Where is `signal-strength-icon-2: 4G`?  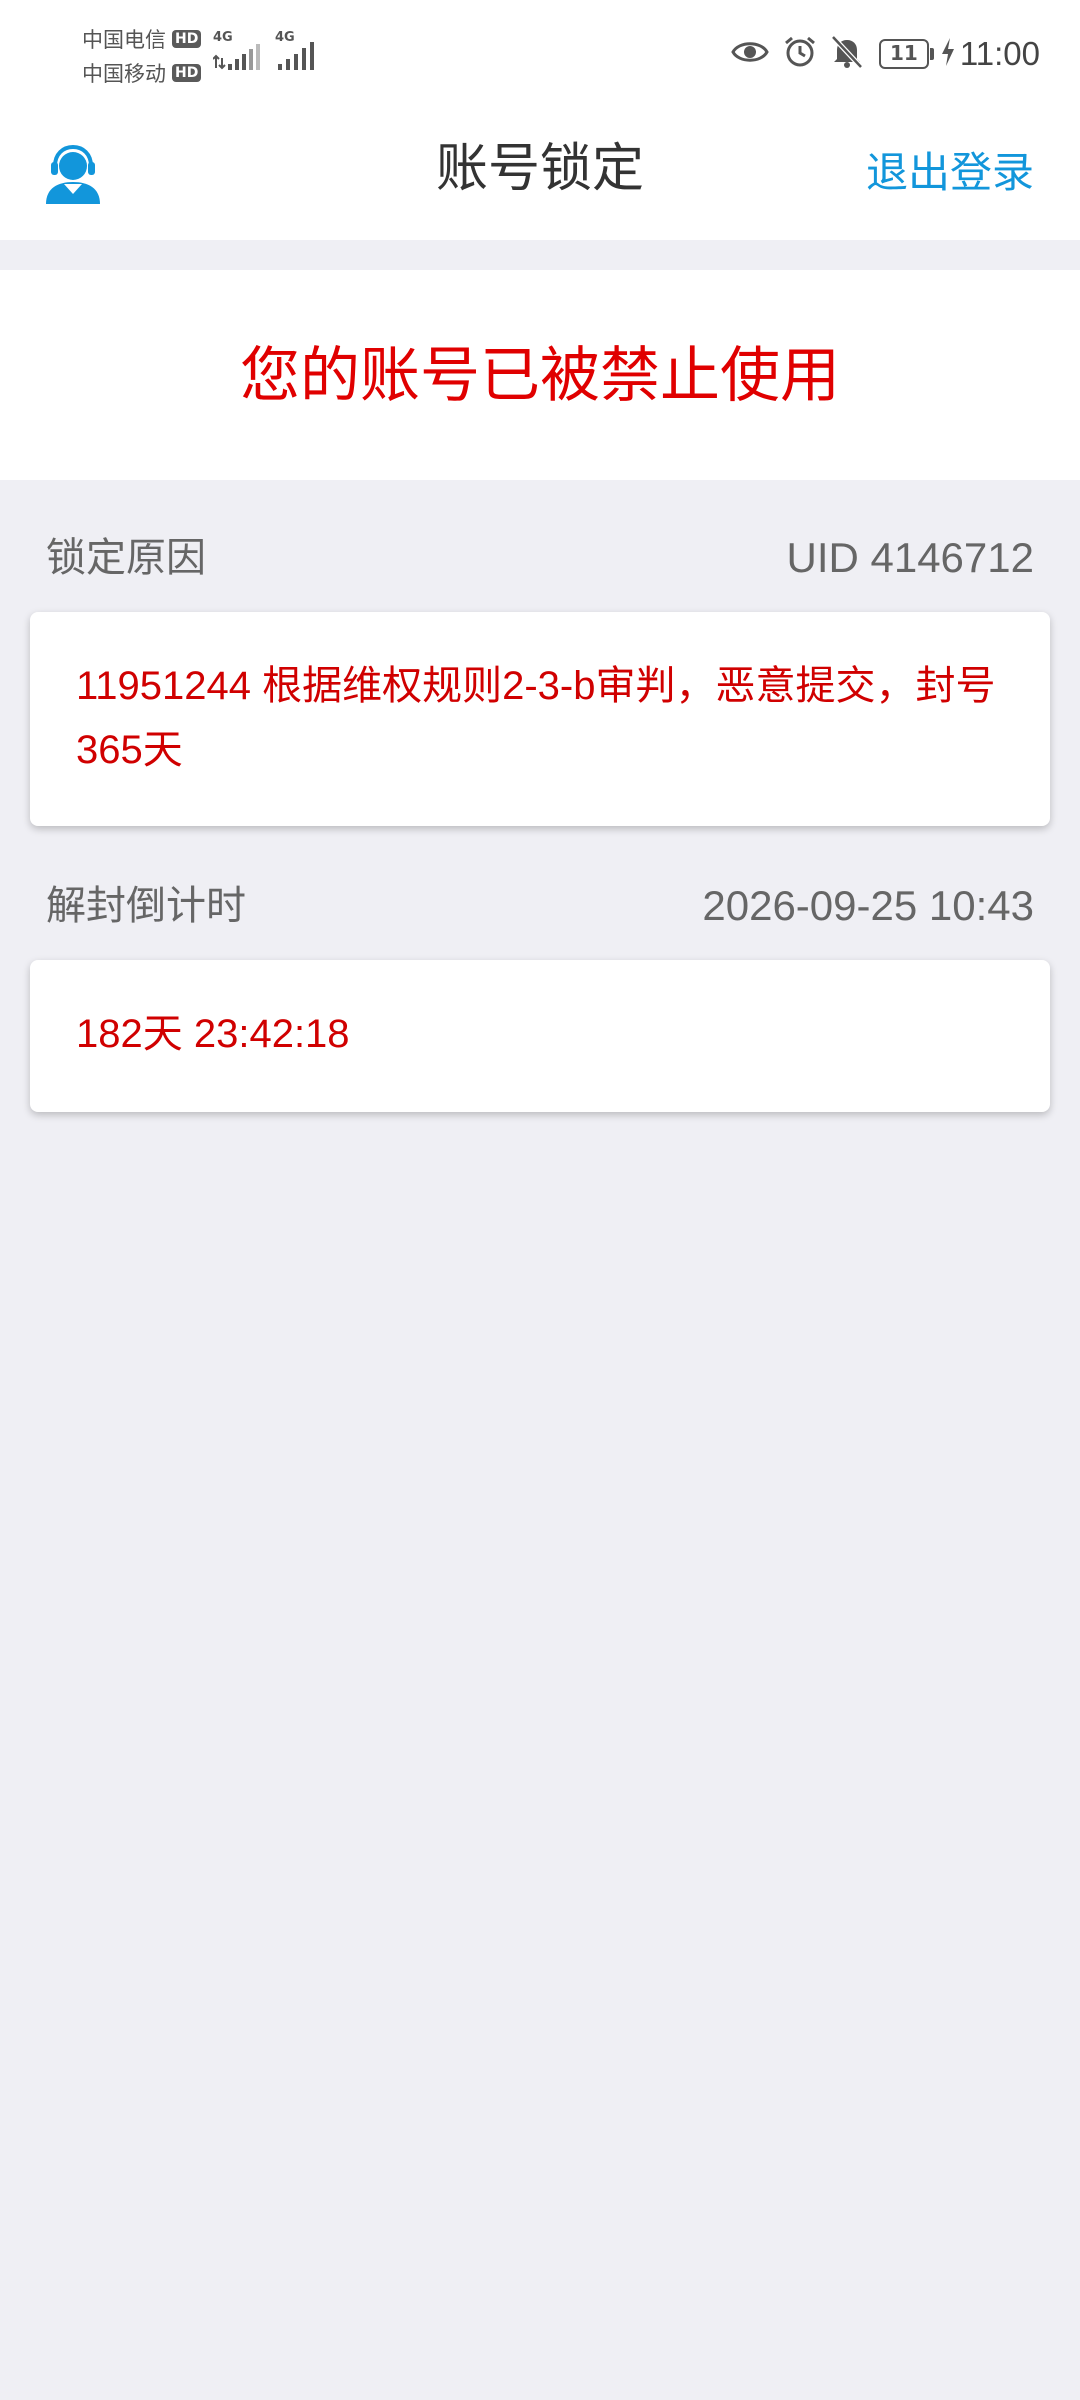 signal-strength-icon-2: 4G is located at coordinates (301, 52).